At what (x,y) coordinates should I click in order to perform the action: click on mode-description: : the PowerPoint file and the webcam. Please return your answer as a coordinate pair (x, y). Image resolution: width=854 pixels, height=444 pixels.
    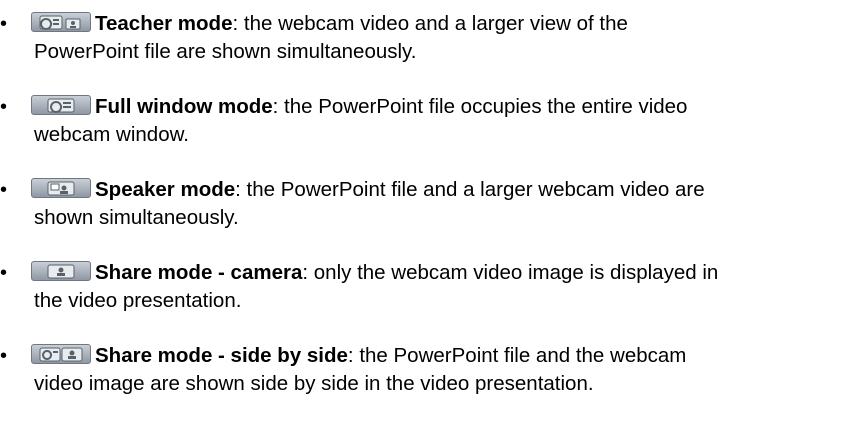
    Looking at the image, I should click on (517, 355).